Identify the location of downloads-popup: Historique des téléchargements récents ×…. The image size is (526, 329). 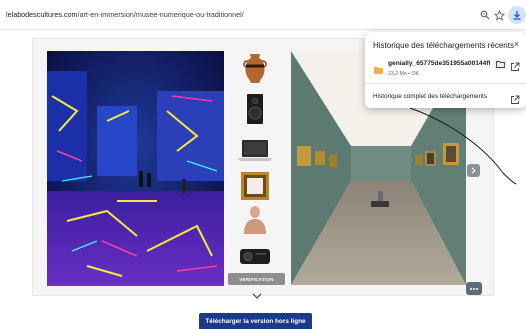
(445, 70).